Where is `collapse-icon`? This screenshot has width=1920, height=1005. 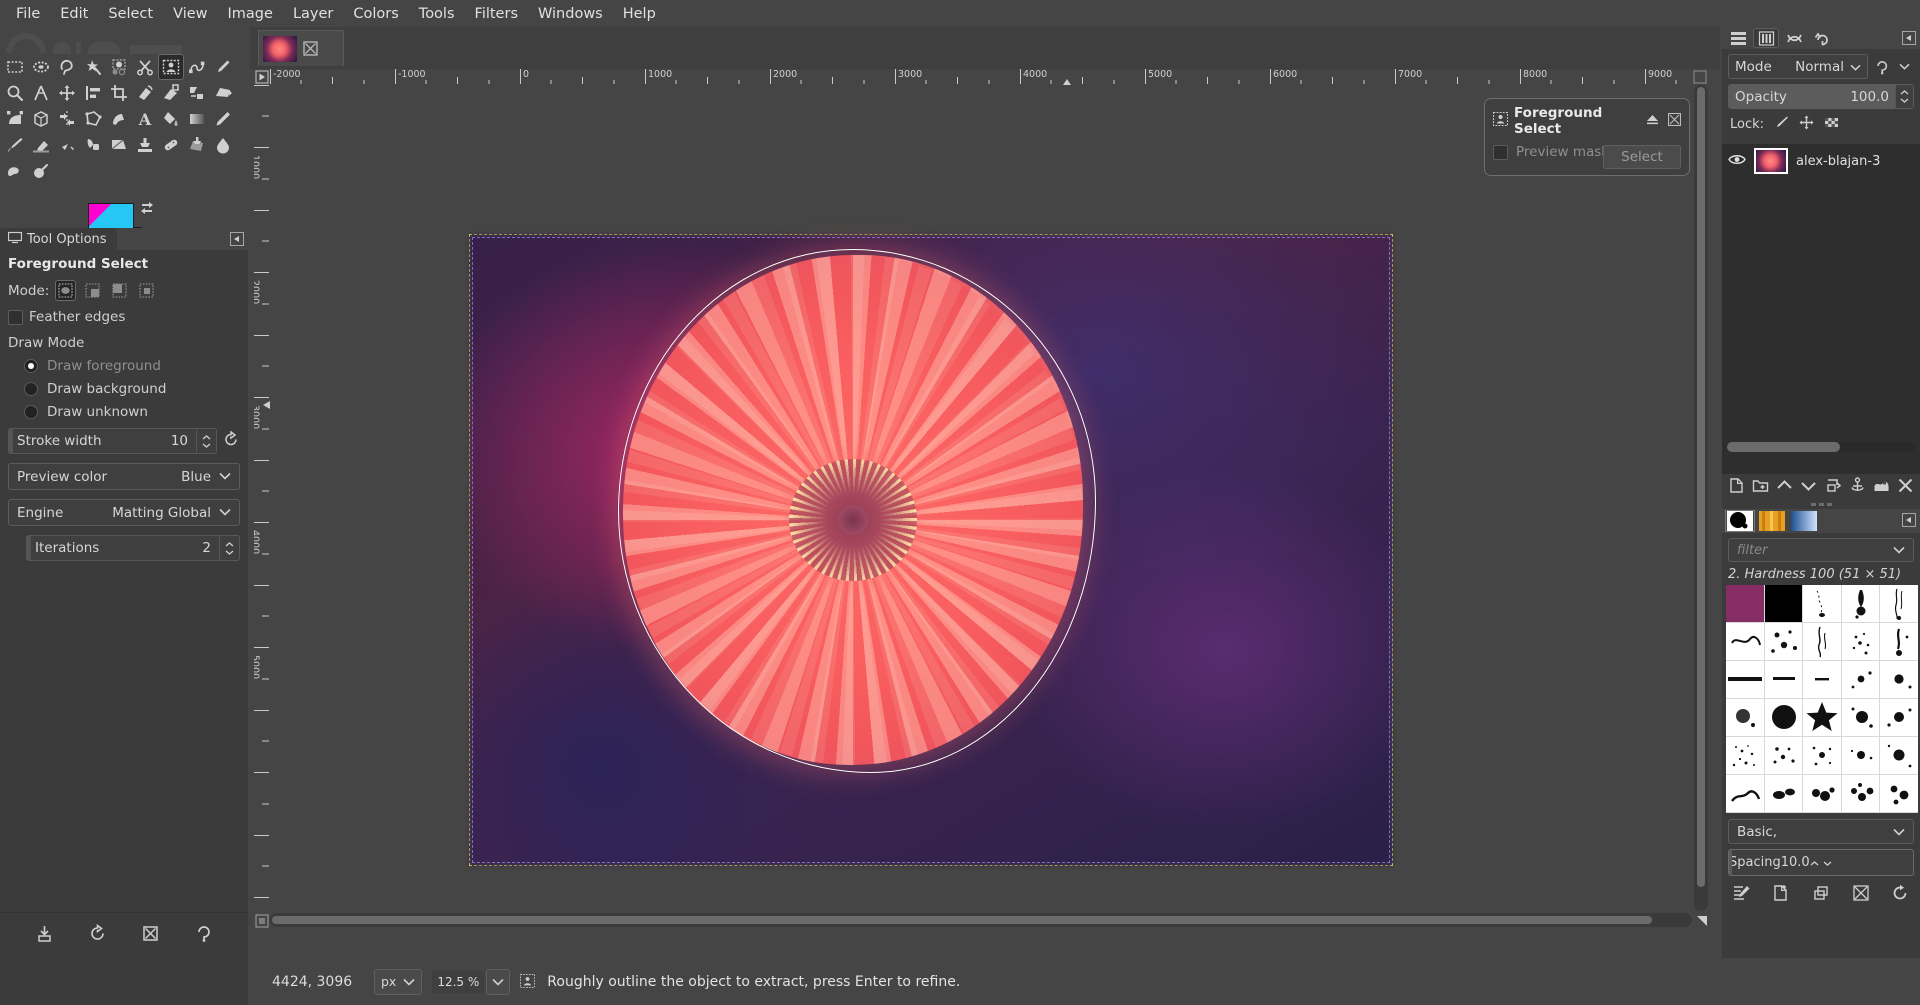
collapse-icon is located at coordinates (1652, 121).